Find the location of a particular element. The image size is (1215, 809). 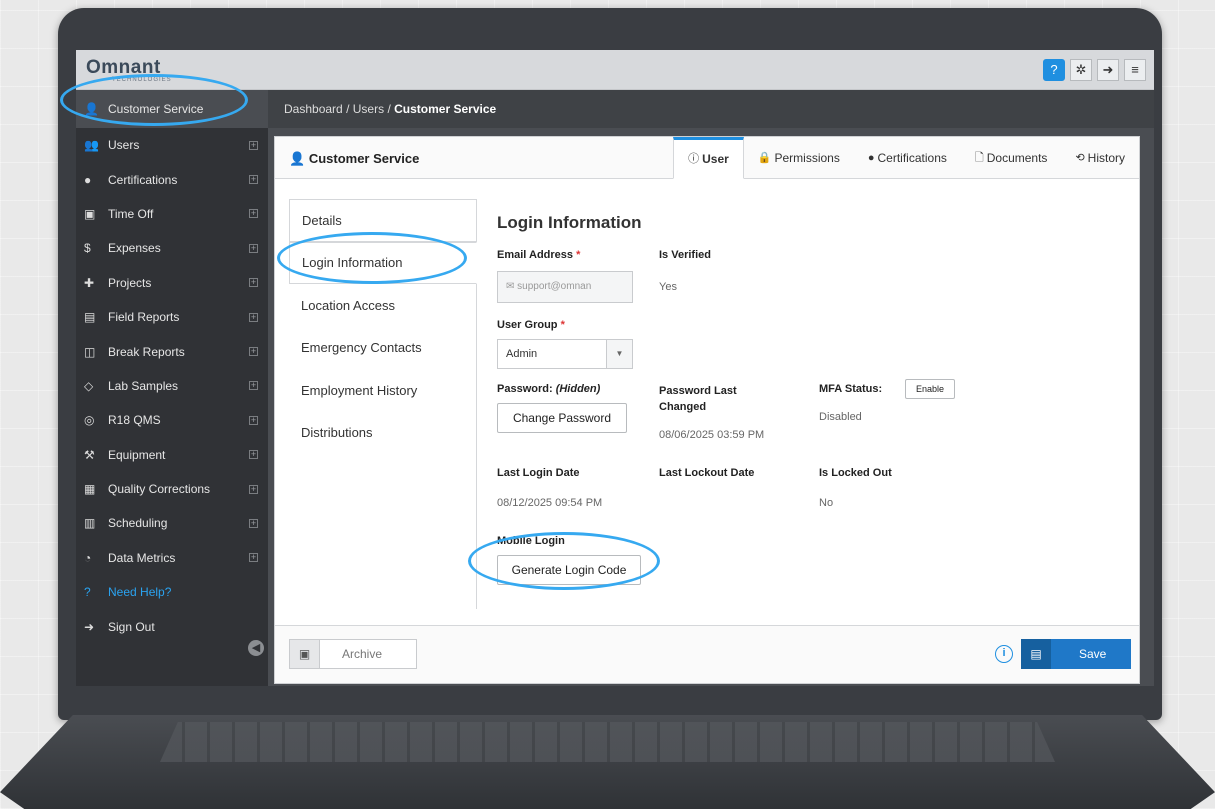

sidebar-item-label: Data Metrics is located at coordinates (142, 557).